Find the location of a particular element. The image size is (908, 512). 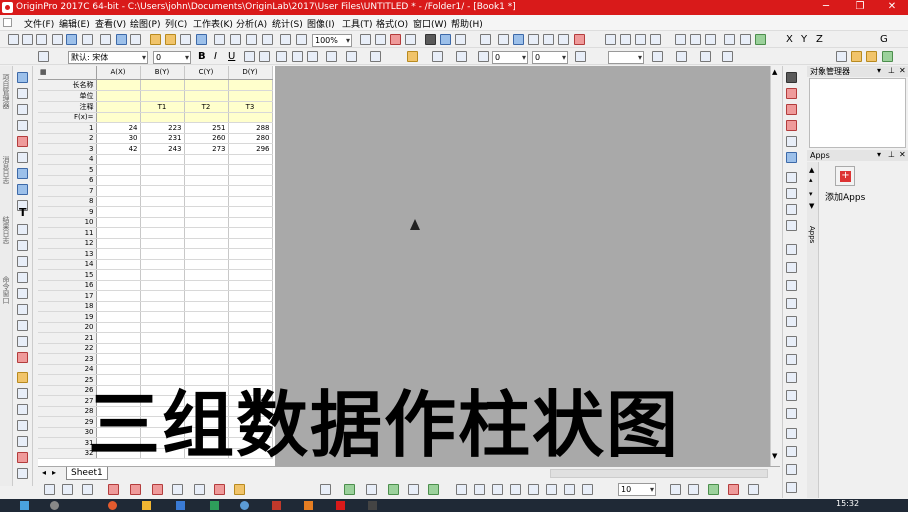

bottom-size-select: 10 is located at coordinates (637, 489).